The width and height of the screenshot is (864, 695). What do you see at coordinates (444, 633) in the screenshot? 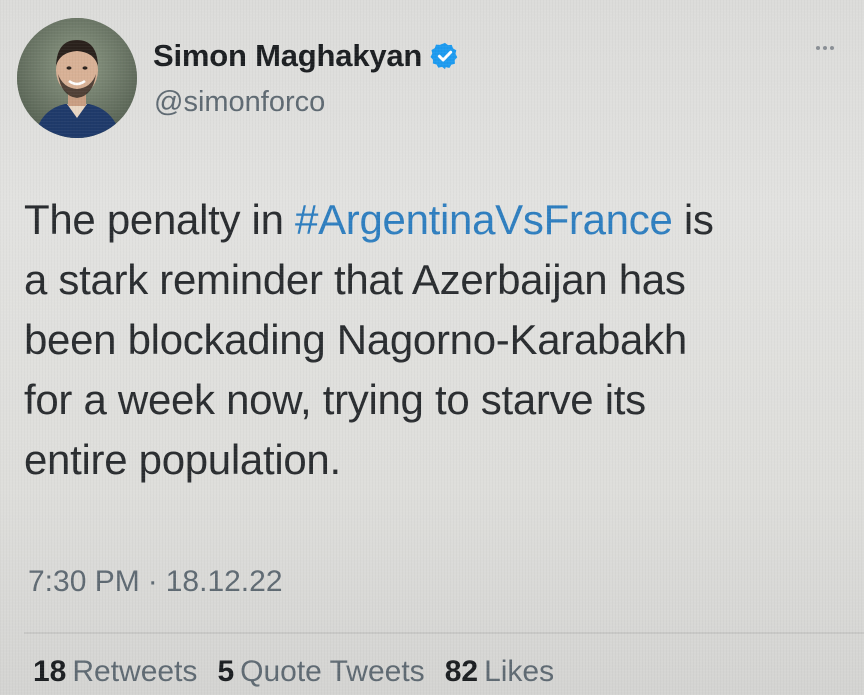
I see `divider` at bounding box center [444, 633].